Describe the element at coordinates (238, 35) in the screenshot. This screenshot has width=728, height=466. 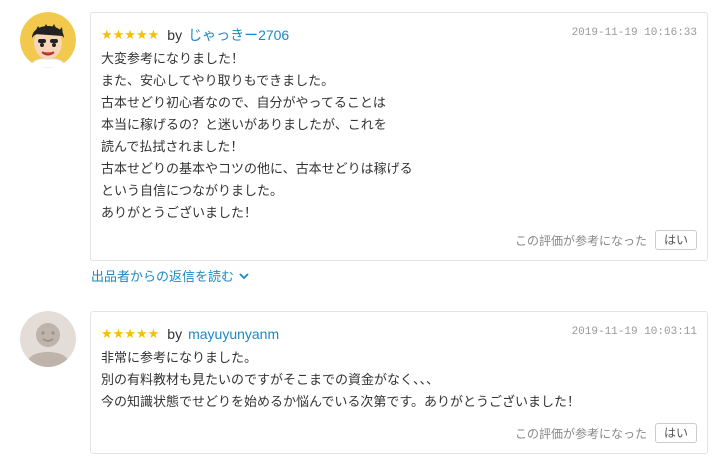
I see `reviewer-name-link: じゃっきー2706` at that location.